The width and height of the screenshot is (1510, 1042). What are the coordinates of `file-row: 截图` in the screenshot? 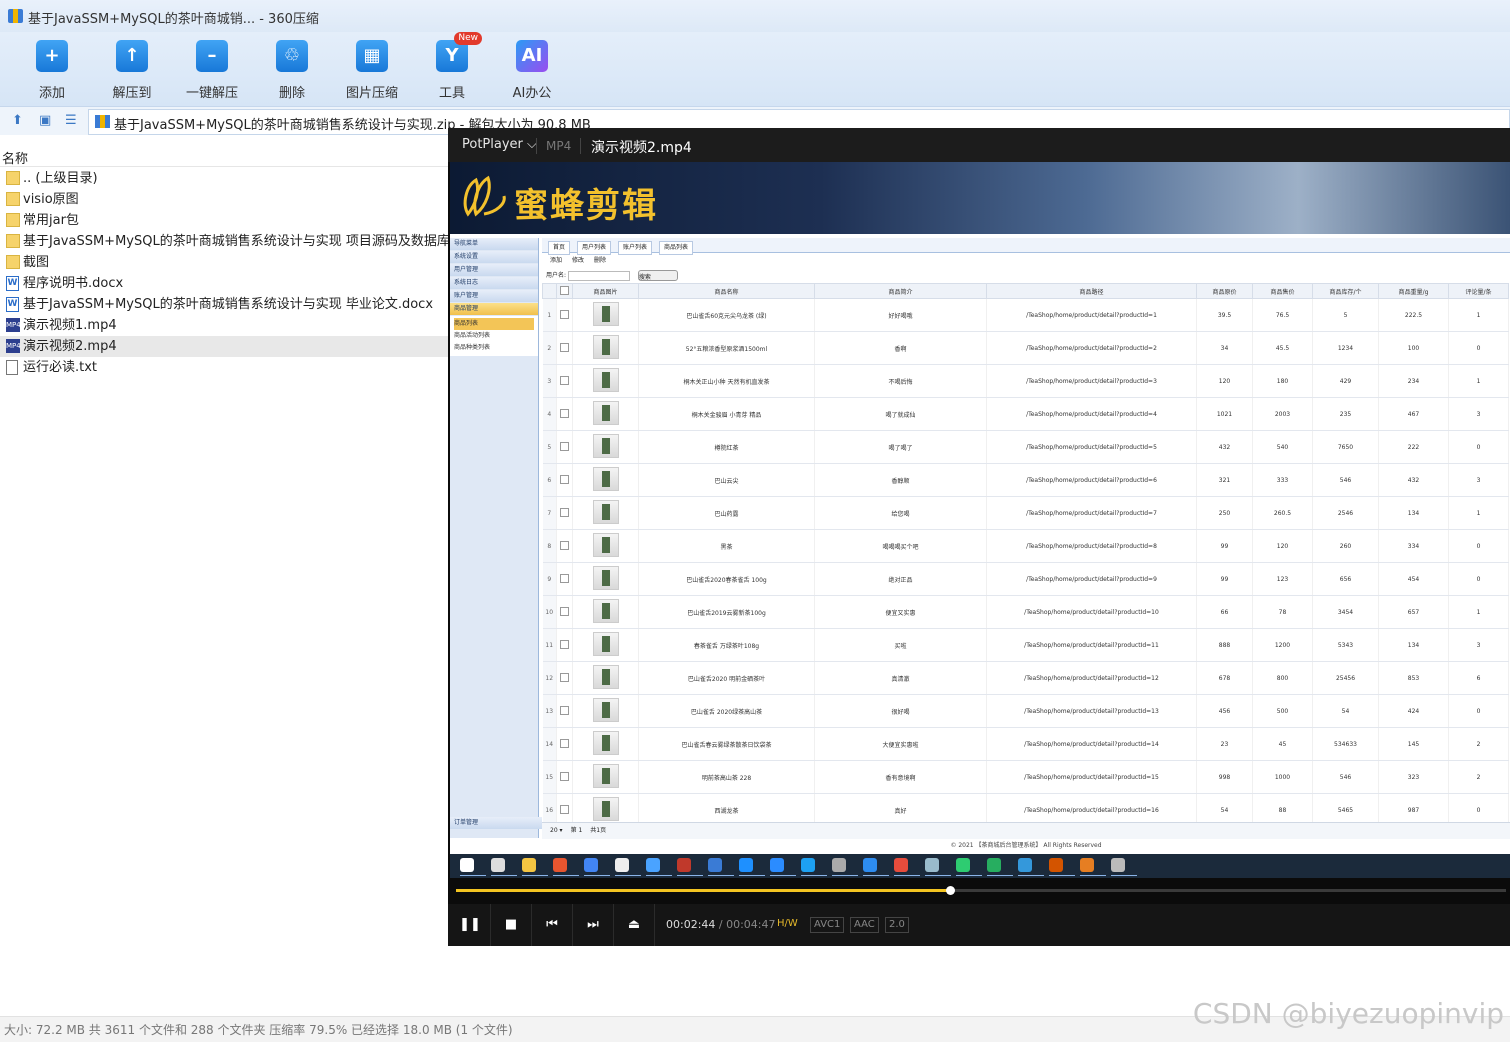 It's located at (224, 262).